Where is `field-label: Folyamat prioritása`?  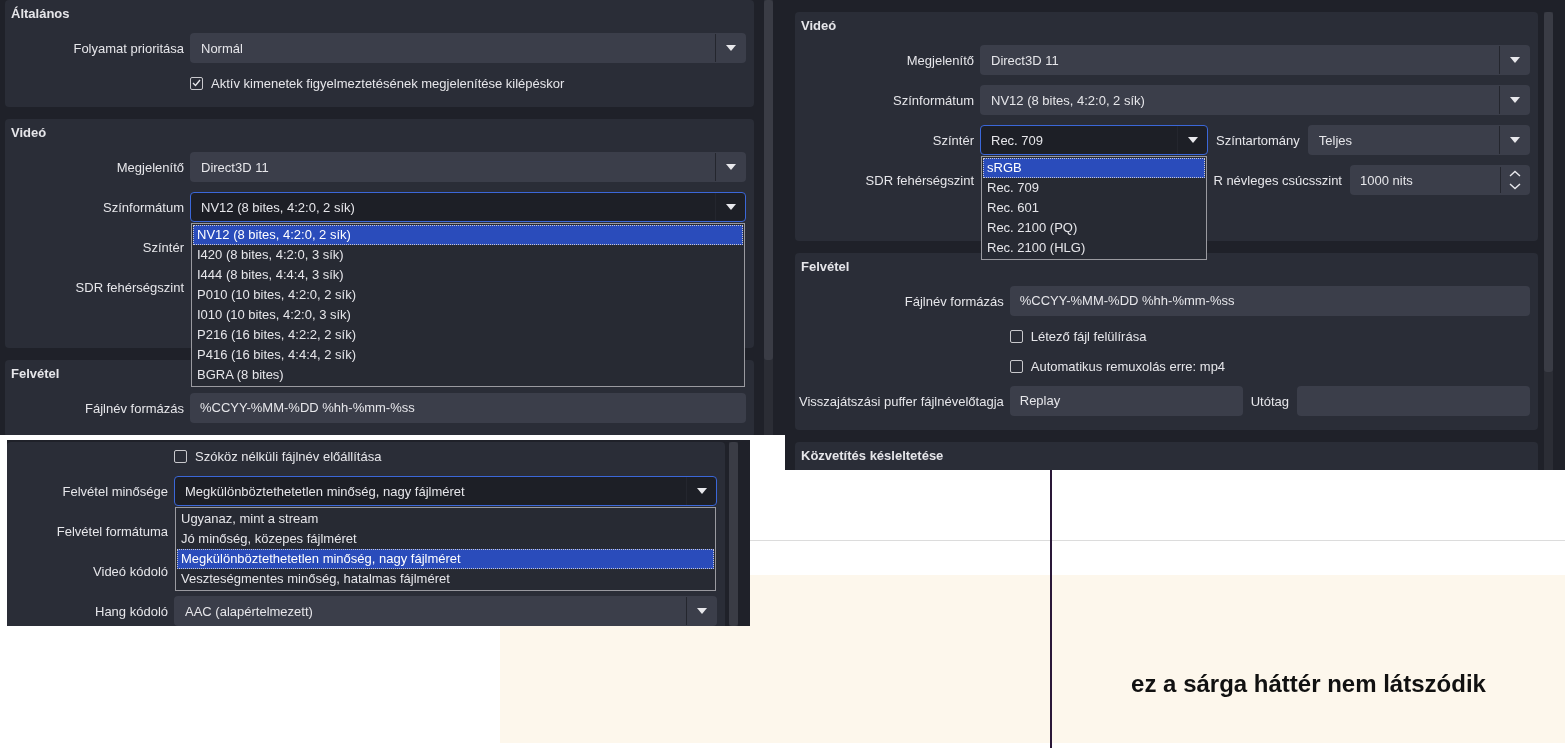
field-label: Folyamat prioritása is located at coordinates (128, 48).